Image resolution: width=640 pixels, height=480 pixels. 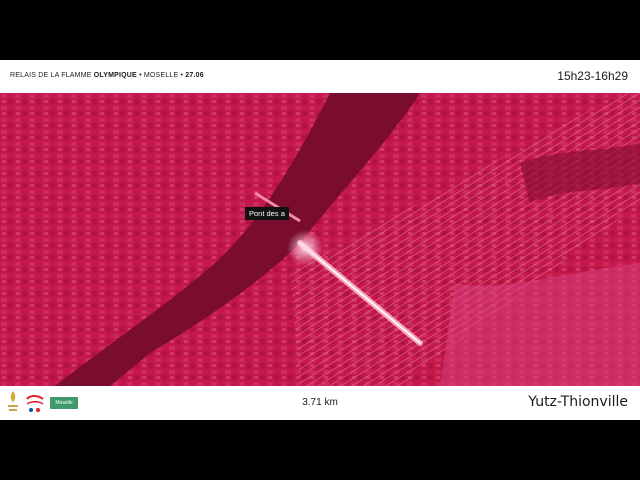 What do you see at coordinates (161, 75) in the screenshot?
I see `title-suffix: • MOSELLE •` at bounding box center [161, 75].